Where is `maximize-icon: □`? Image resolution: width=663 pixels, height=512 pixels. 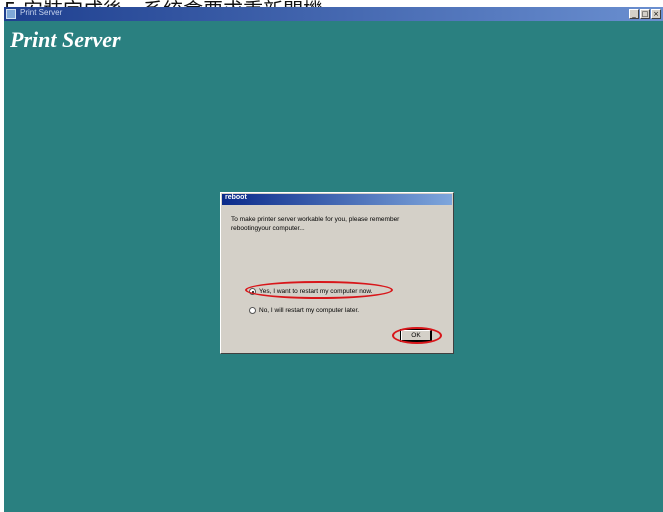 maximize-icon: □ is located at coordinates (645, 14).